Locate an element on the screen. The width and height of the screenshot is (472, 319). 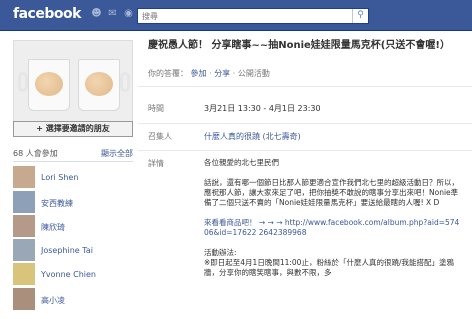
attendee-item: 陳欣琦 is located at coordinates (73, 226).